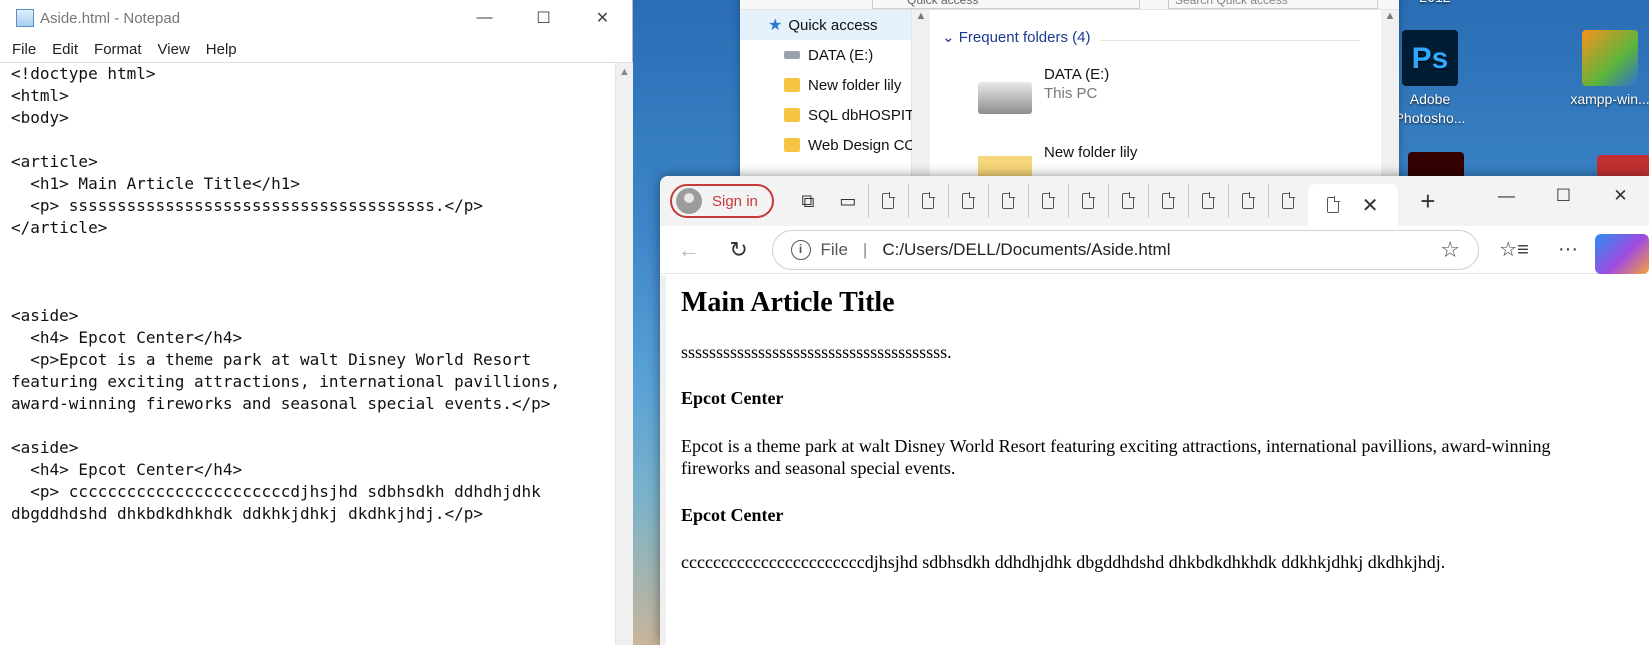  I want to click on star-icon: ★, so click(775, 25).